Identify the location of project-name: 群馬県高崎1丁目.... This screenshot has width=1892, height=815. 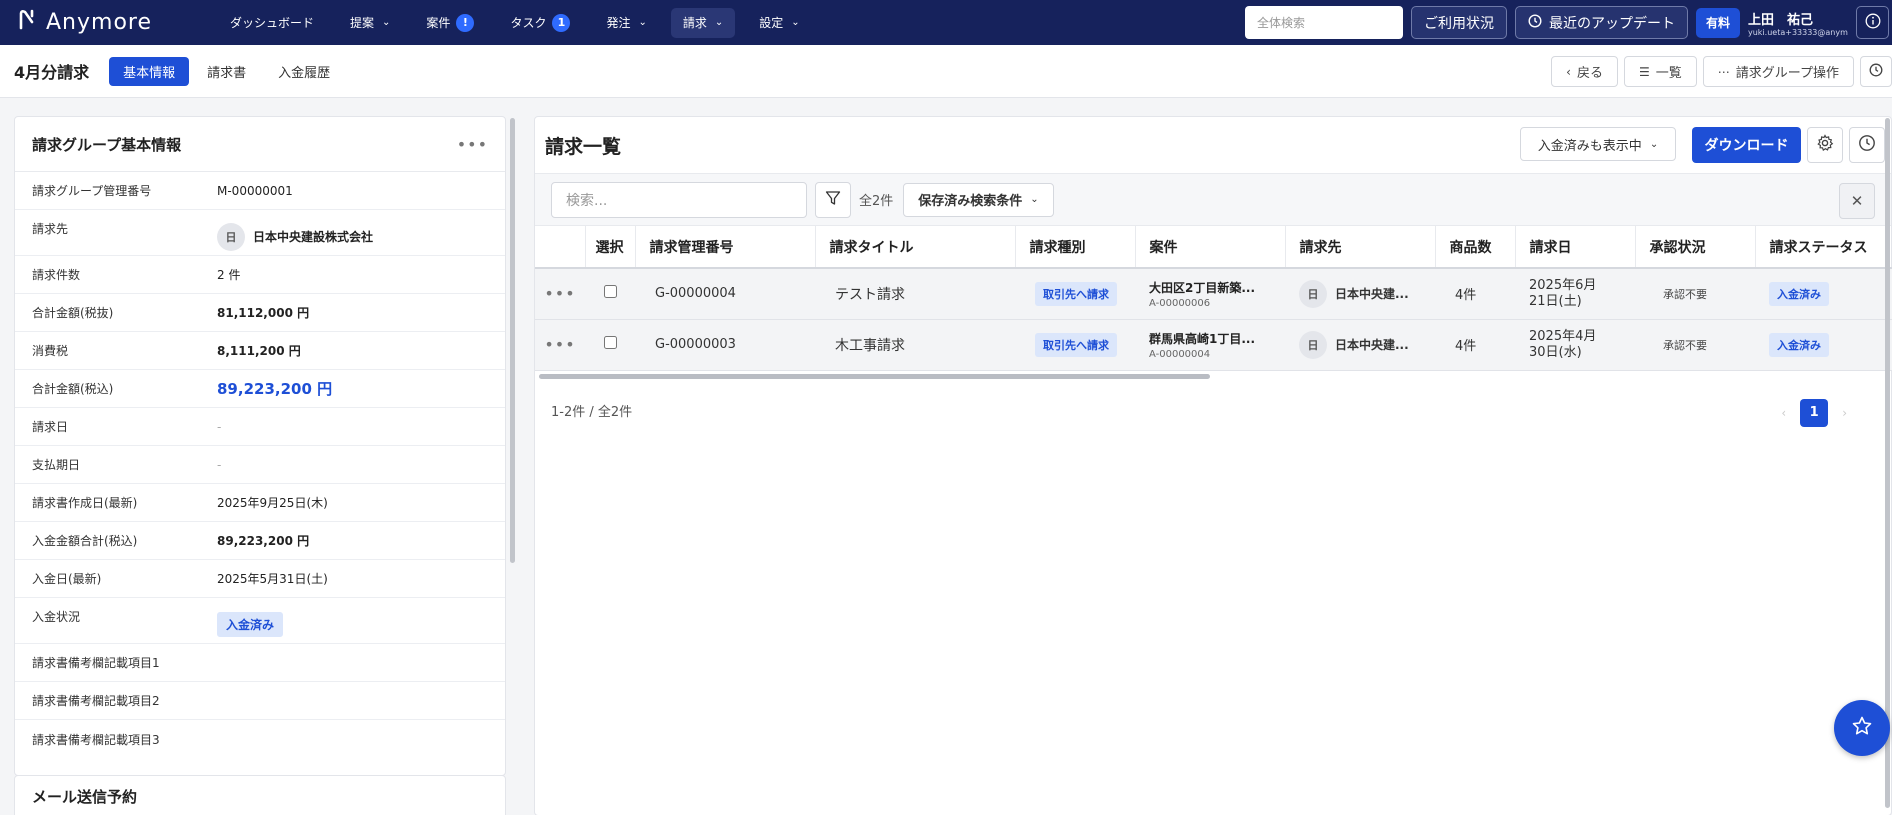
(1202, 338).